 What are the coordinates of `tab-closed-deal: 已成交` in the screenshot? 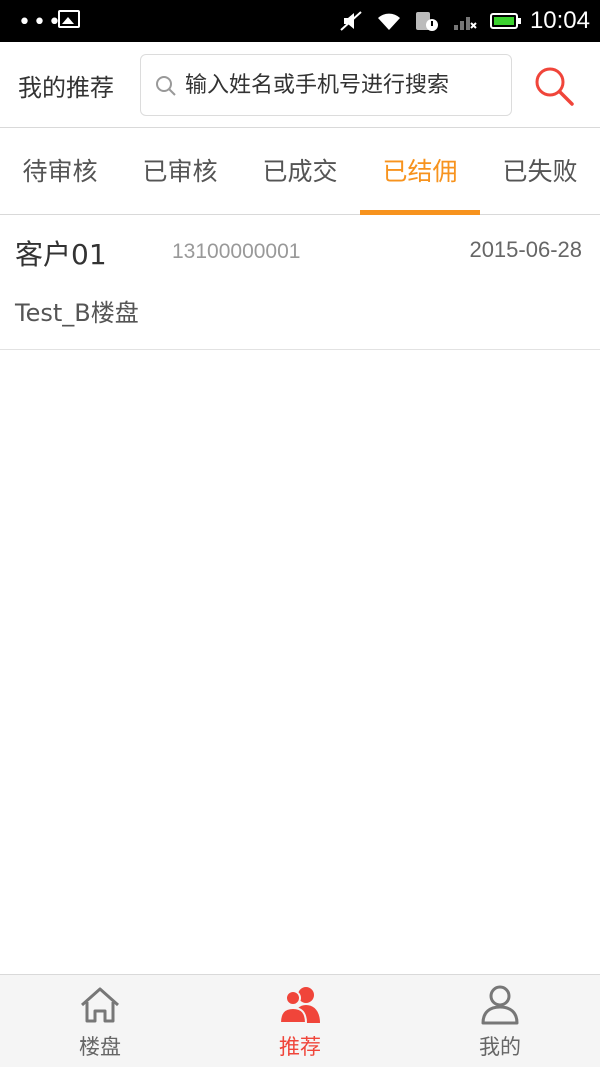 It's located at (300, 171).